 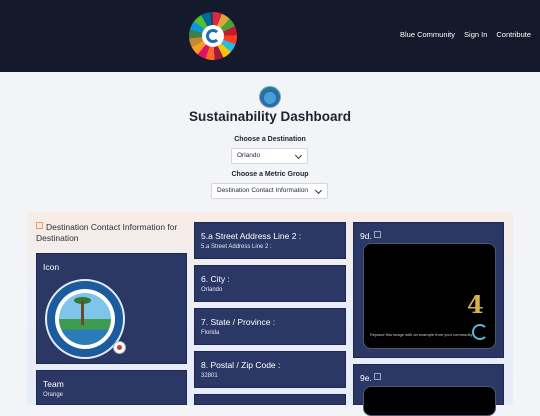 I want to click on metric-group-select: Destination Contact Information, so click(x=269, y=191).